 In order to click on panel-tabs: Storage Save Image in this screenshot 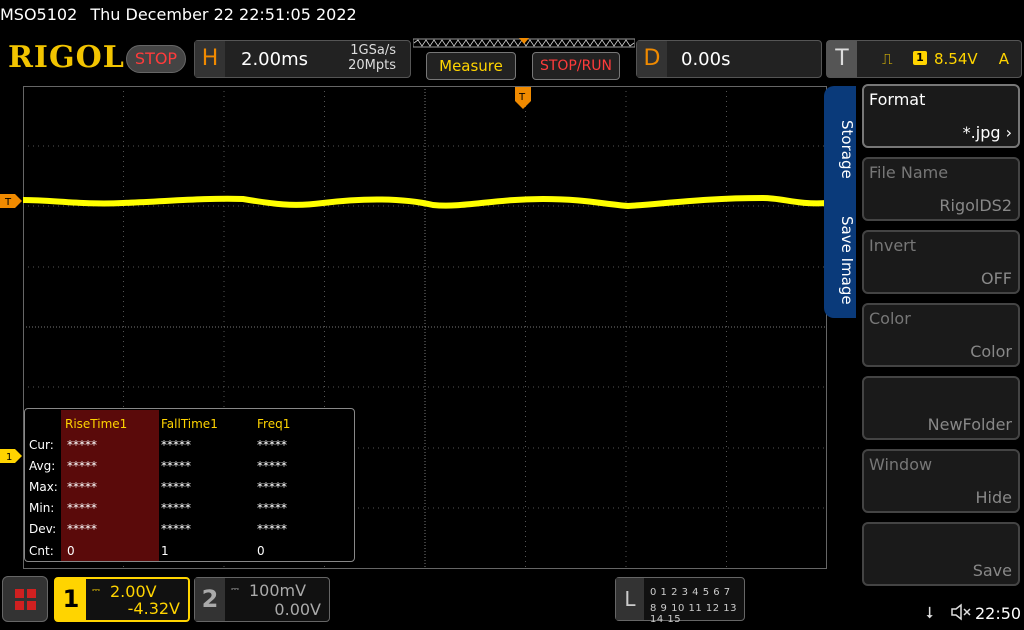, I will do `click(840, 202)`.